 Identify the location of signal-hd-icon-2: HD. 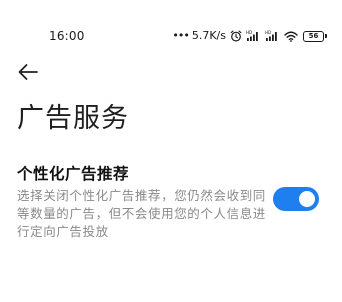
(272, 36).